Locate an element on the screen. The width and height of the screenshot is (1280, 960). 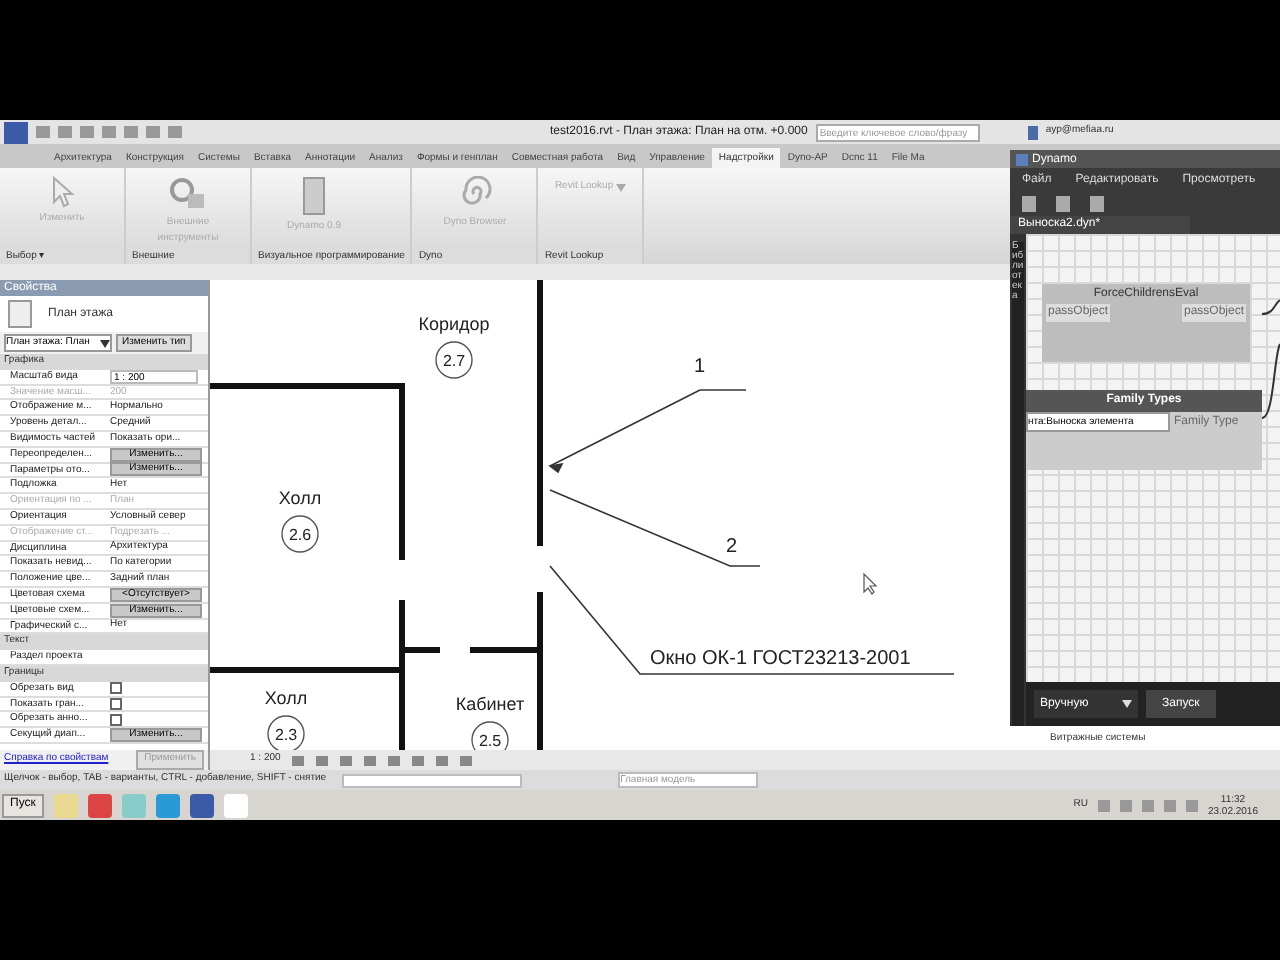
leader-label: 2 is located at coordinates (732, 547).